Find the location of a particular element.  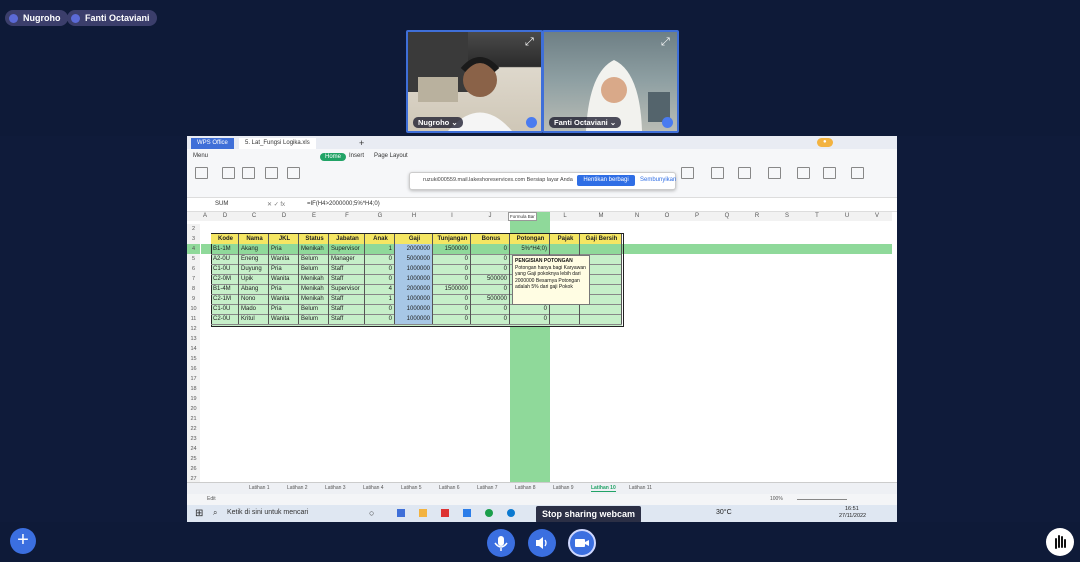

sort-icon is located at coordinates (744, 173).